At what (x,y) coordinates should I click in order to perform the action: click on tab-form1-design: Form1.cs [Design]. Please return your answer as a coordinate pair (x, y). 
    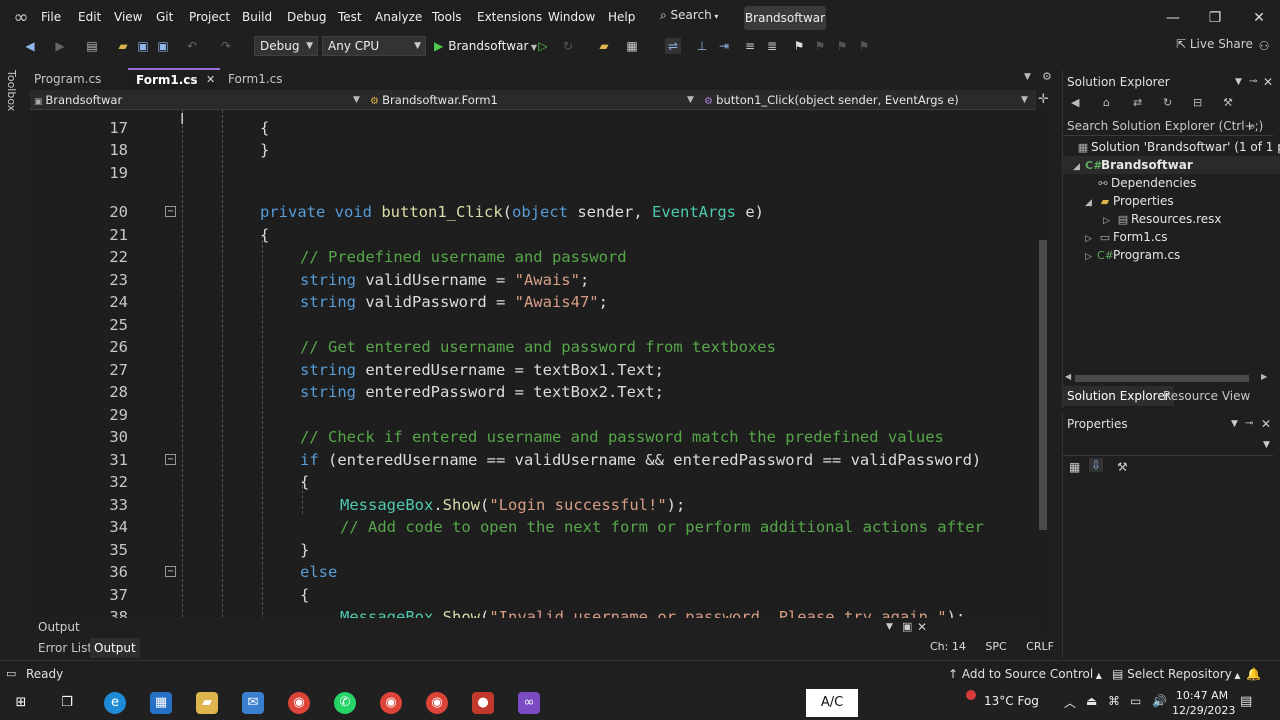
    Looking at the image, I should click on (275, 88).